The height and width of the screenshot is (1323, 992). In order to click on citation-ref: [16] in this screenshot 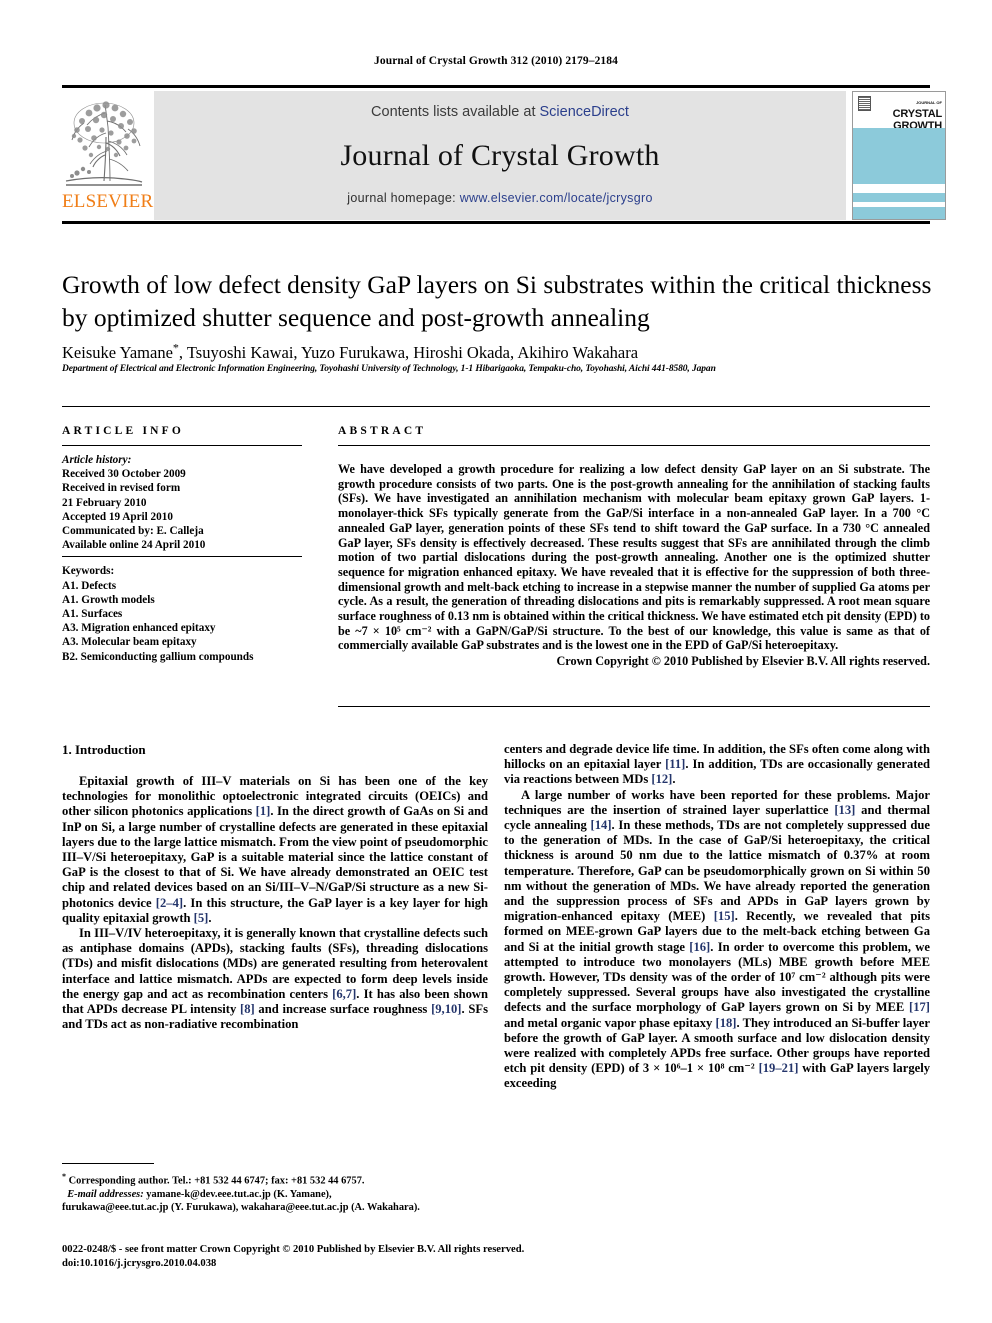, I will do `click(699, 947)`.